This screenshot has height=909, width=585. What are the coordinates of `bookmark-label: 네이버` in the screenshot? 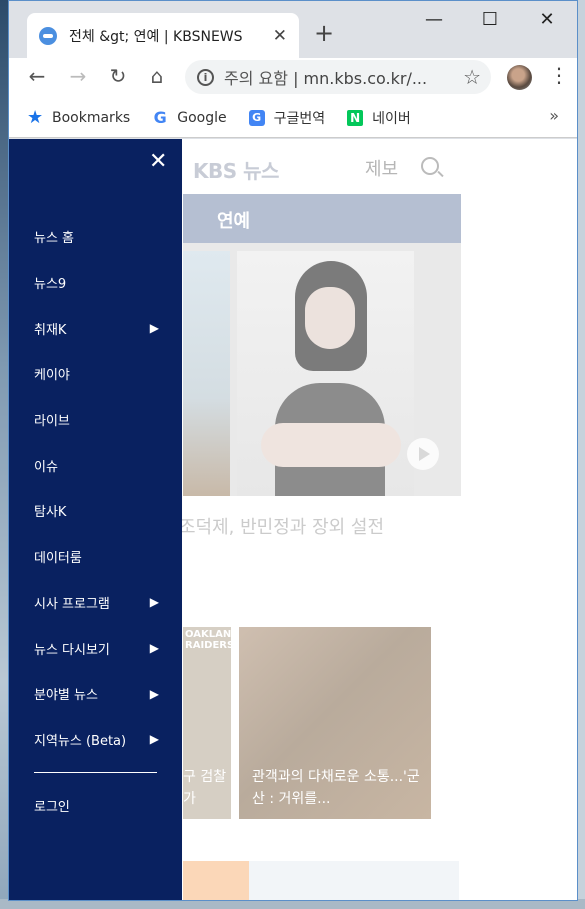 It's located at (391, 118).